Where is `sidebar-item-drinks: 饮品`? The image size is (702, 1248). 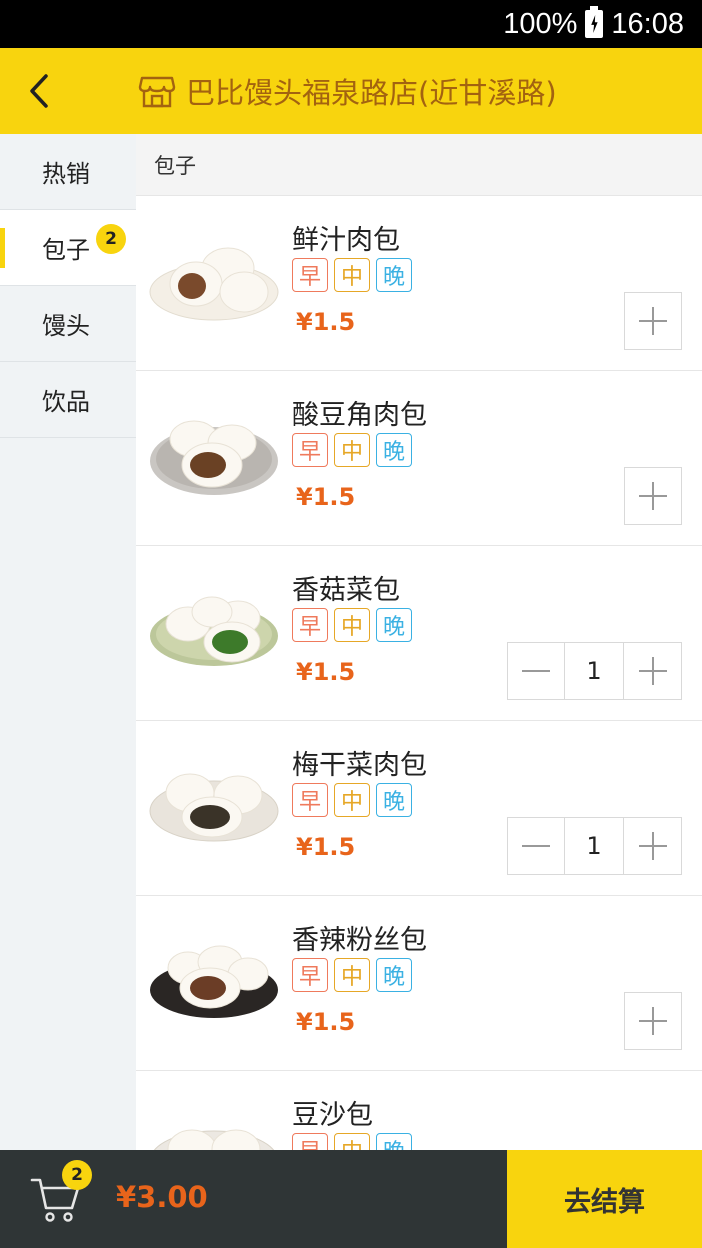
sidebar-item-drinks: 饮品 is located at coordinates (68, 400).